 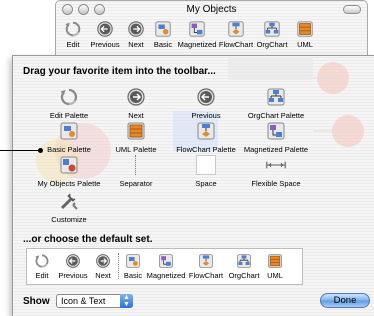 I want to click on palette-item-flexible-space: Flexible Space, so click(x=276, y=171).